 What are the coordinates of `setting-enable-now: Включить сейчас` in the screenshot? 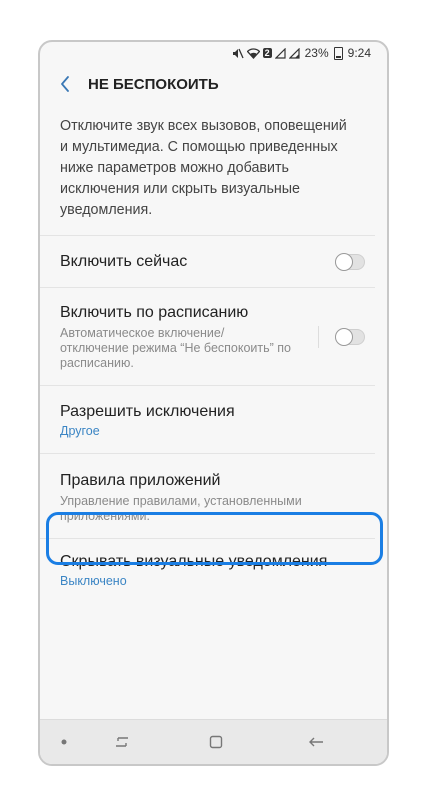 It's located at (207, 262).